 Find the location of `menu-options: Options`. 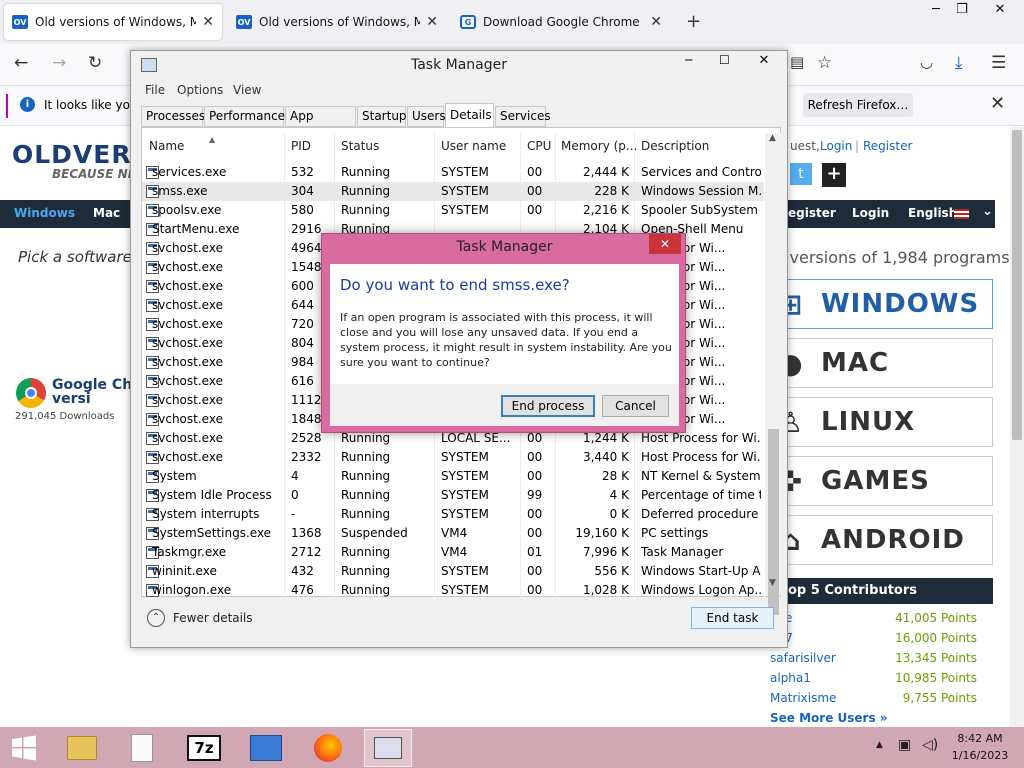

menu-options: Options is located at coordinates (200, 90).